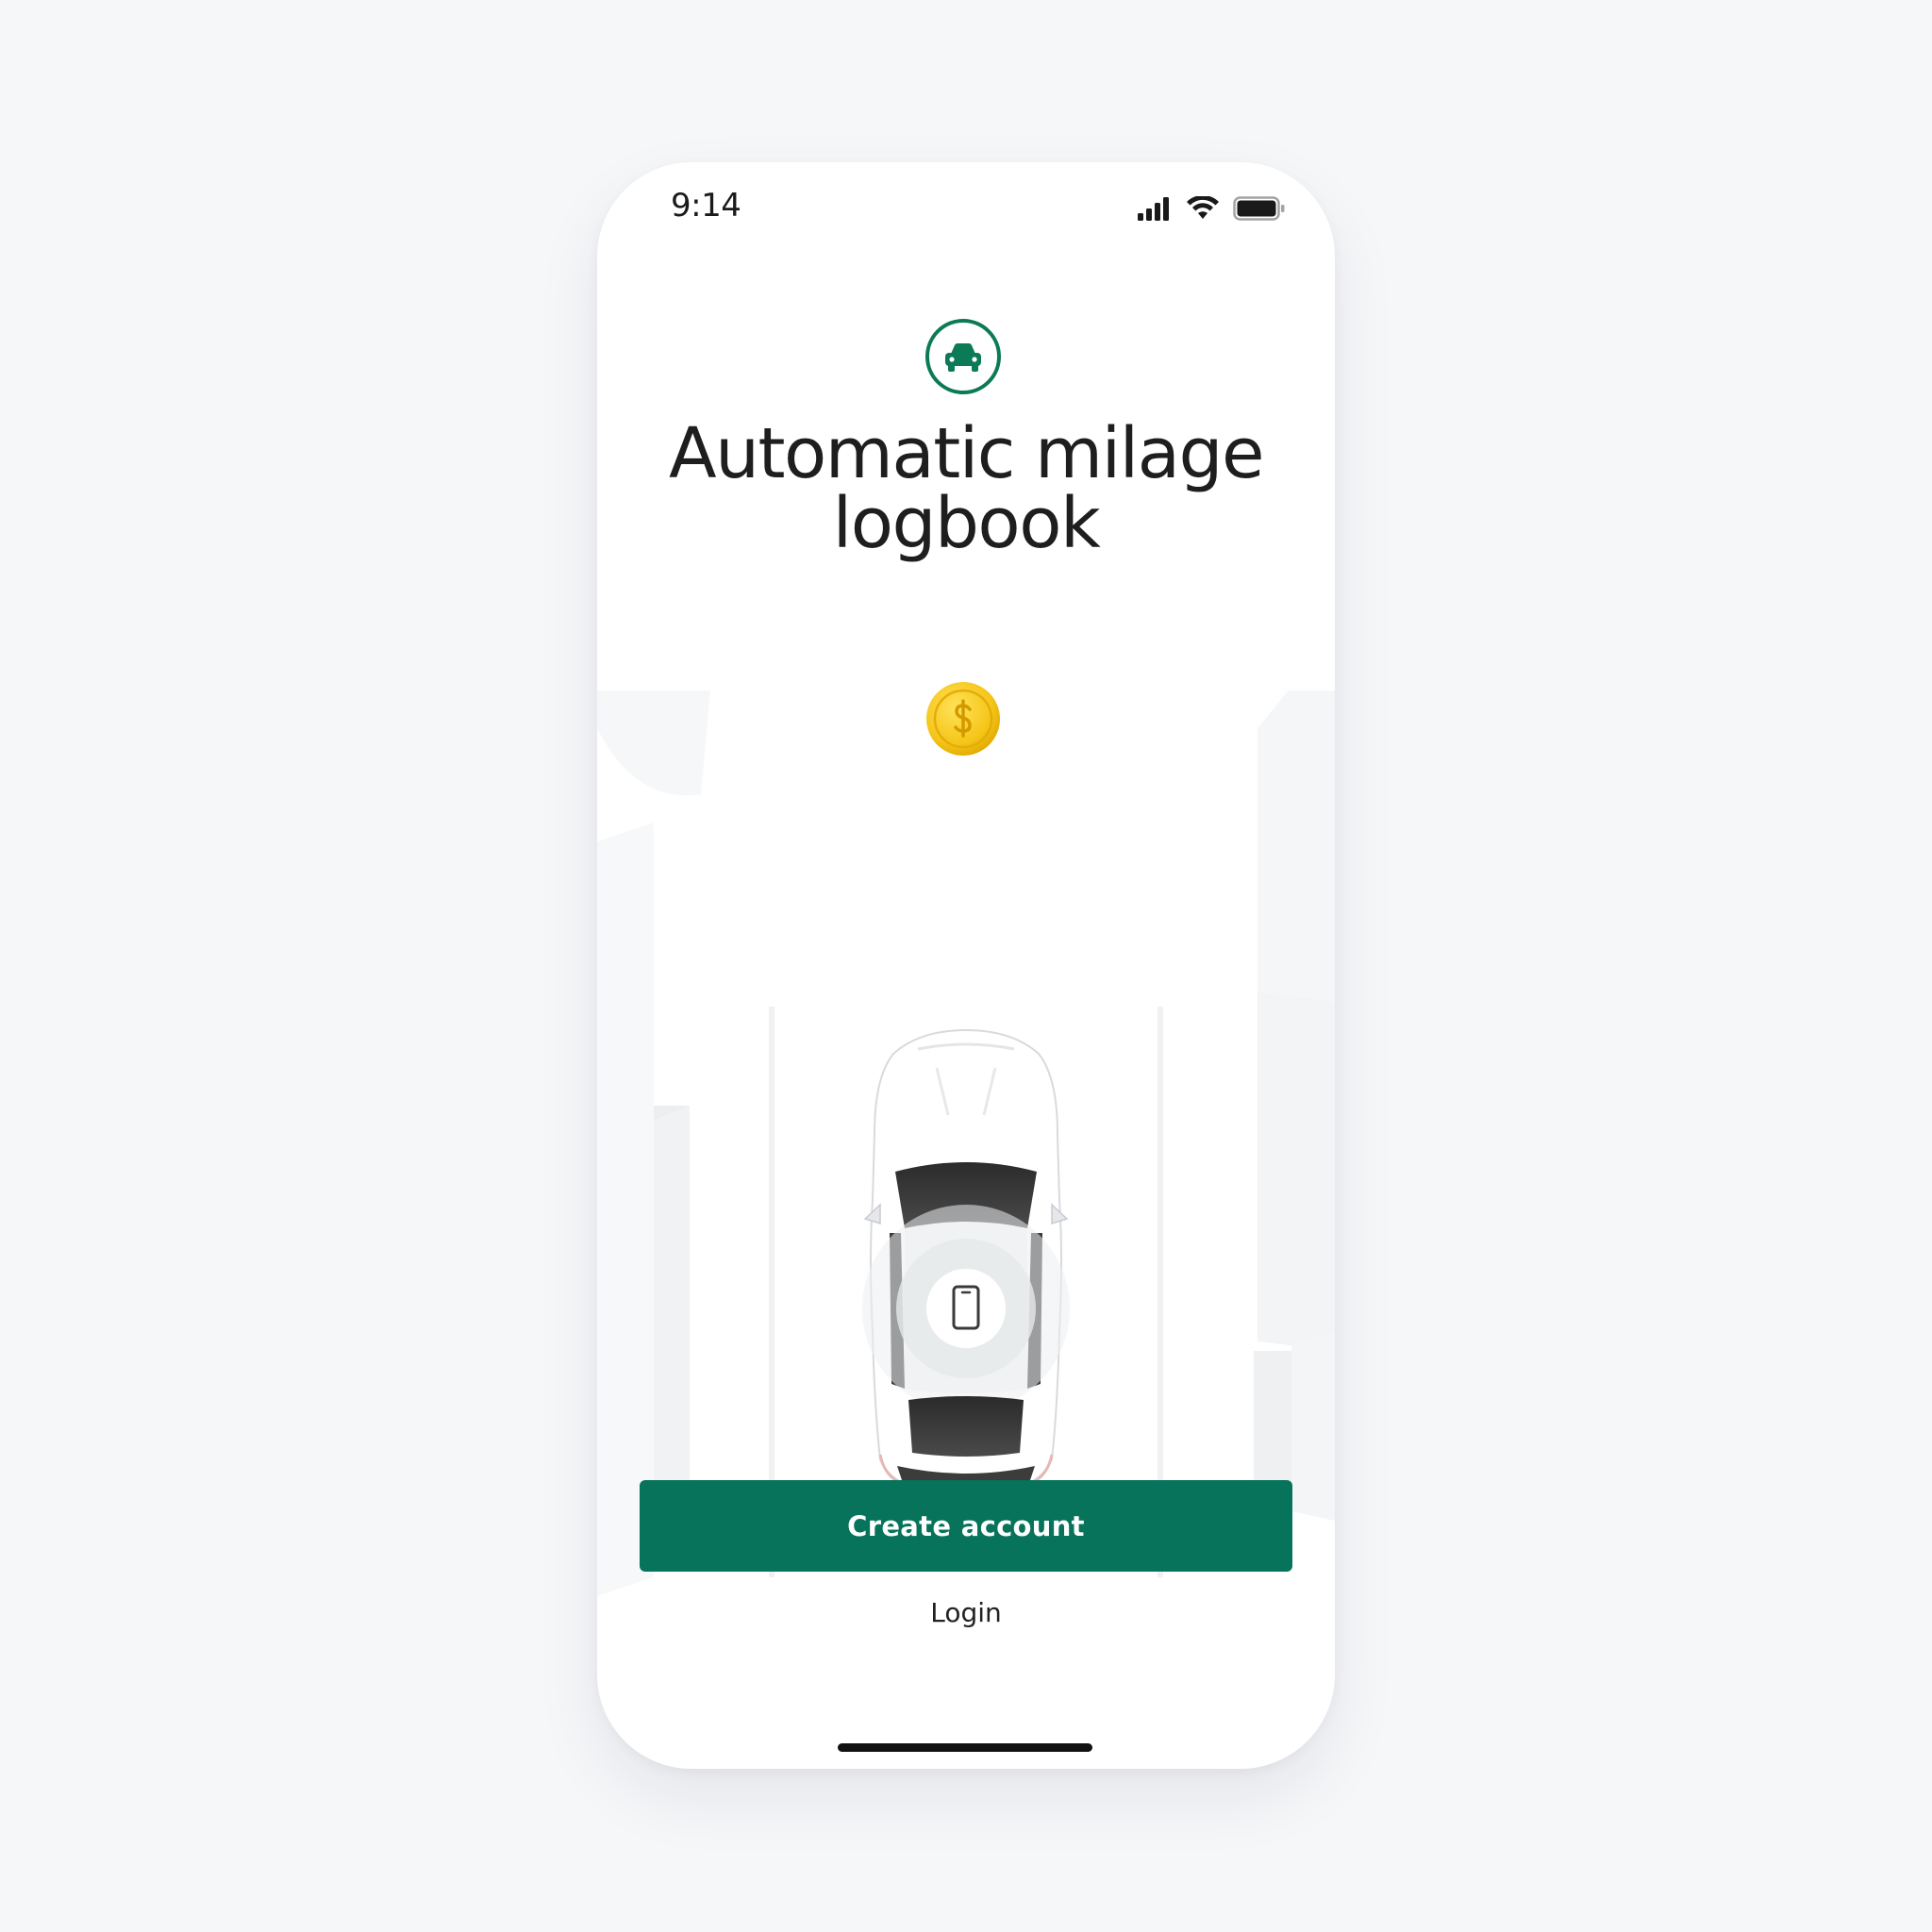 Image resolution: width=1932 pixels, height=1932 pixels. I want to click on status-time: 9:14, so click(706, 206).